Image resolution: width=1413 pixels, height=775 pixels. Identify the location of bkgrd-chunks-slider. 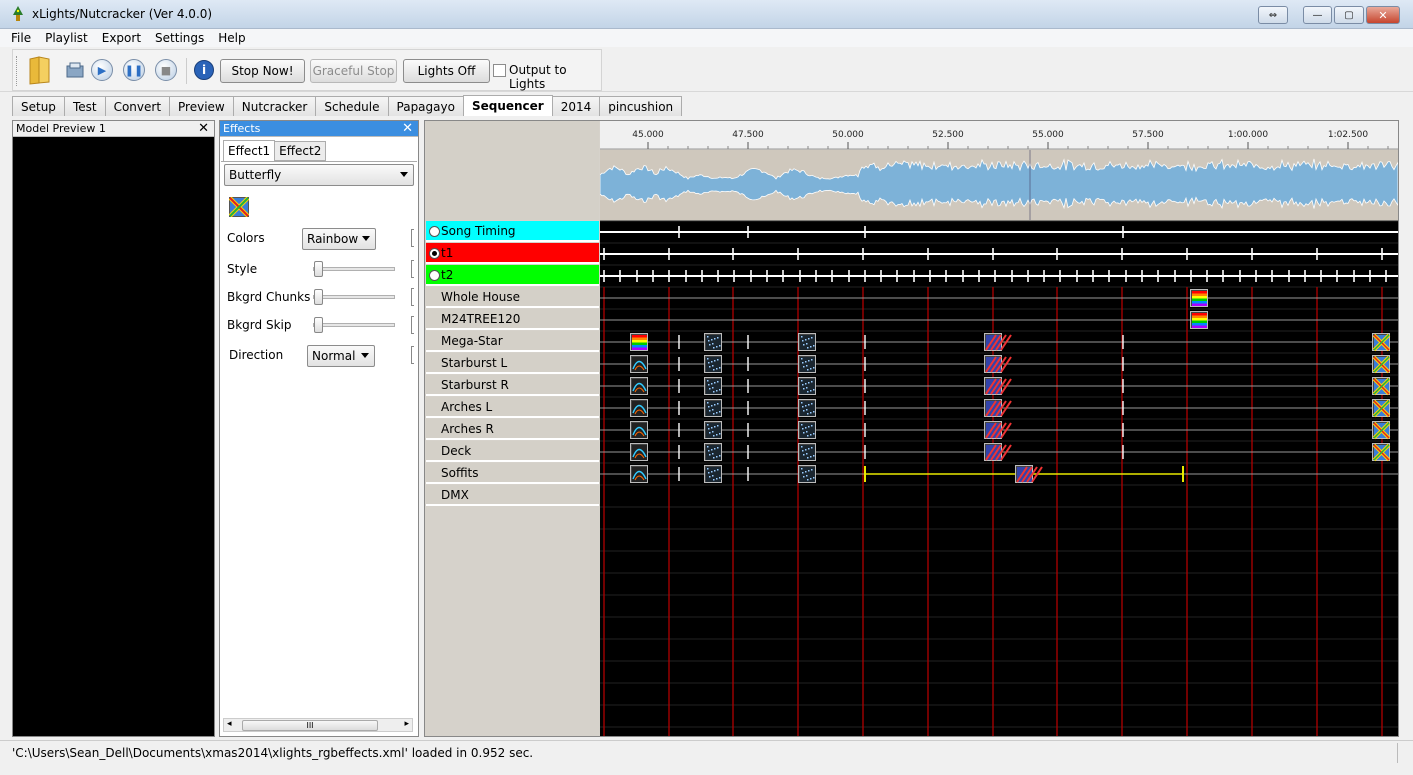
(354, 297).